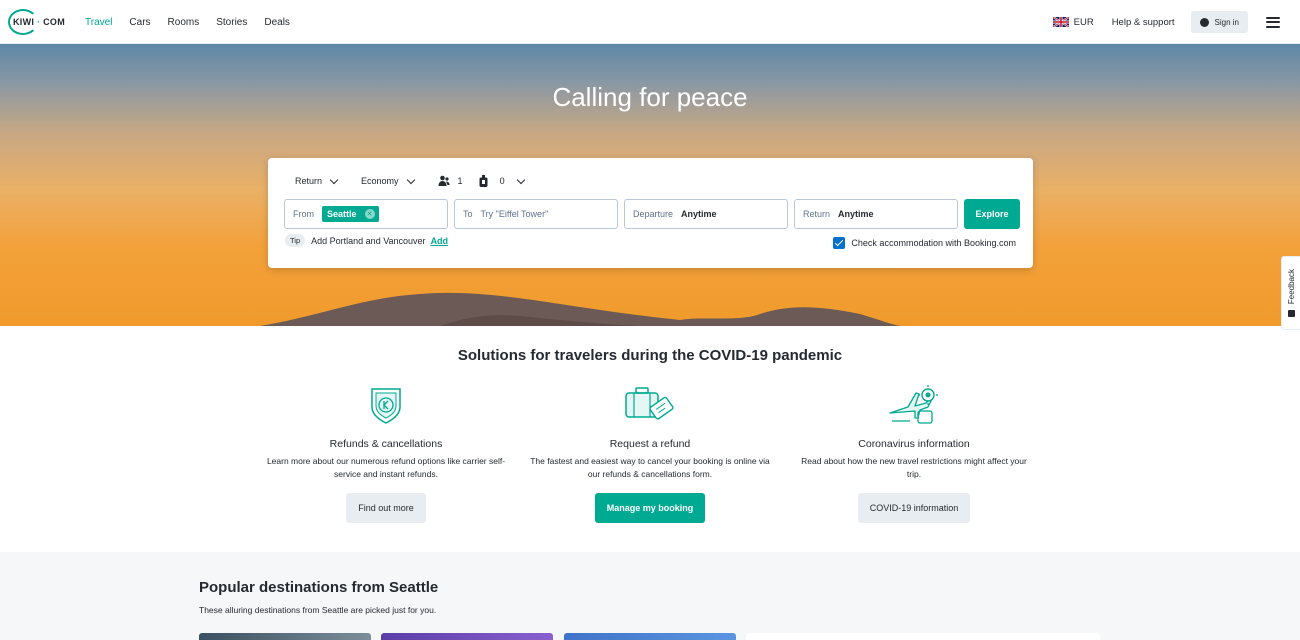 Image resolution: width=1300 pixels, height=640 pixels. Describe the element at coordinates (817, 214) in the screenshot. I see `return-label: Return` at that location.